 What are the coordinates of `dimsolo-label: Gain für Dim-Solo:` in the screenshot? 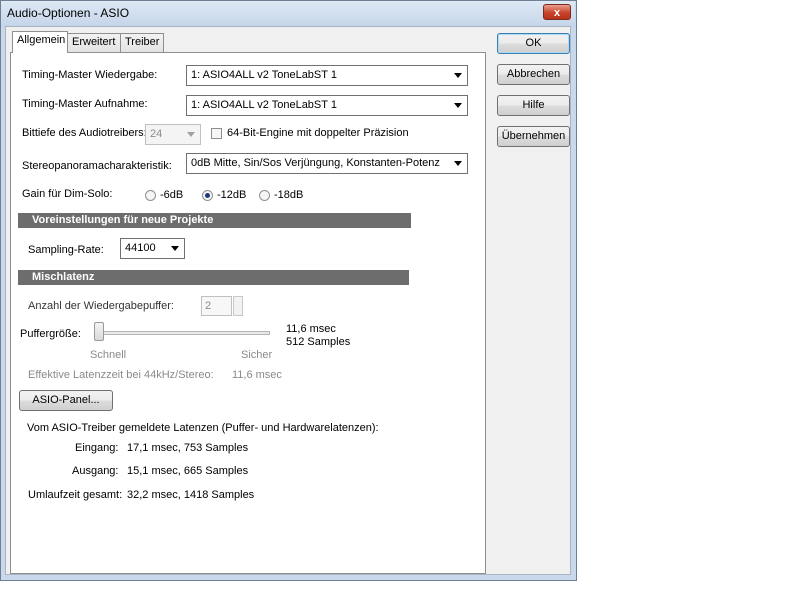 It's located at (67, 194).